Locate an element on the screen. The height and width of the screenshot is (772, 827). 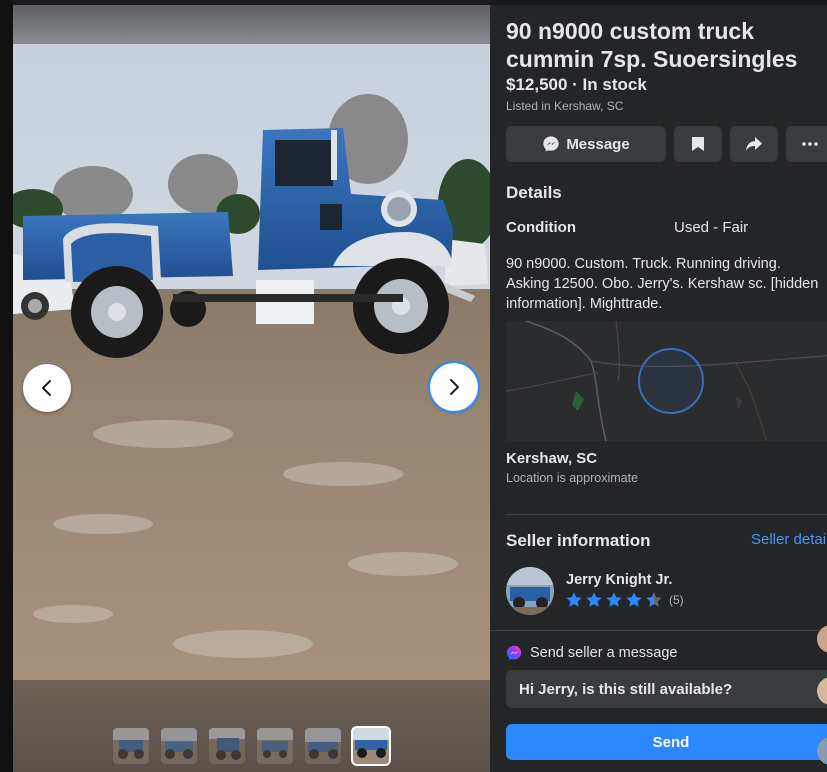
viewer-edge is located at coordinates (6, 386).